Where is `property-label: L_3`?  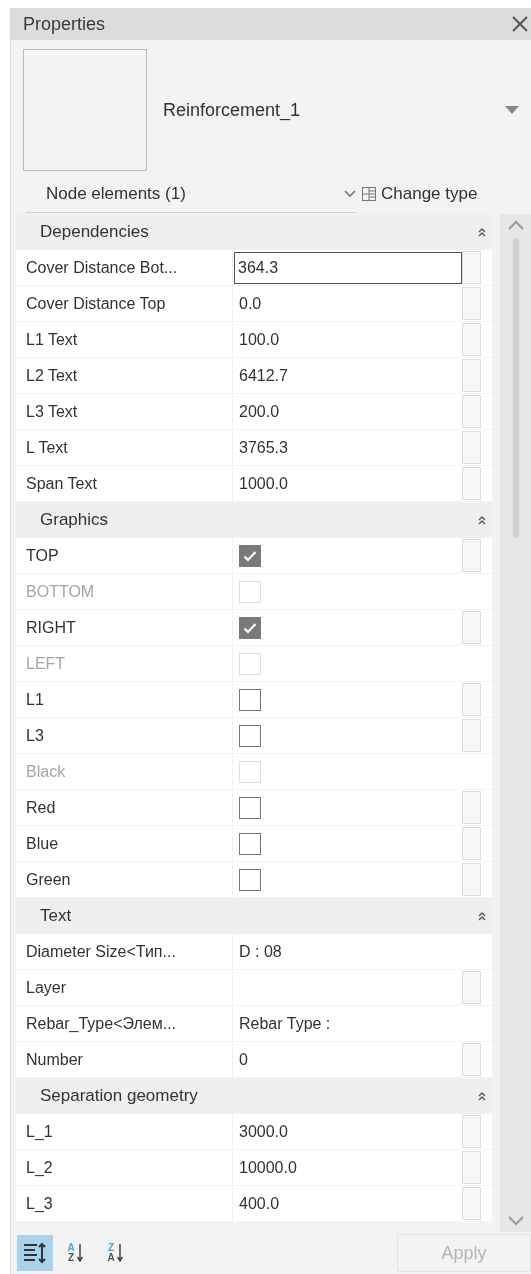 property-label: L_3 is located at coordinates (39, 1203).